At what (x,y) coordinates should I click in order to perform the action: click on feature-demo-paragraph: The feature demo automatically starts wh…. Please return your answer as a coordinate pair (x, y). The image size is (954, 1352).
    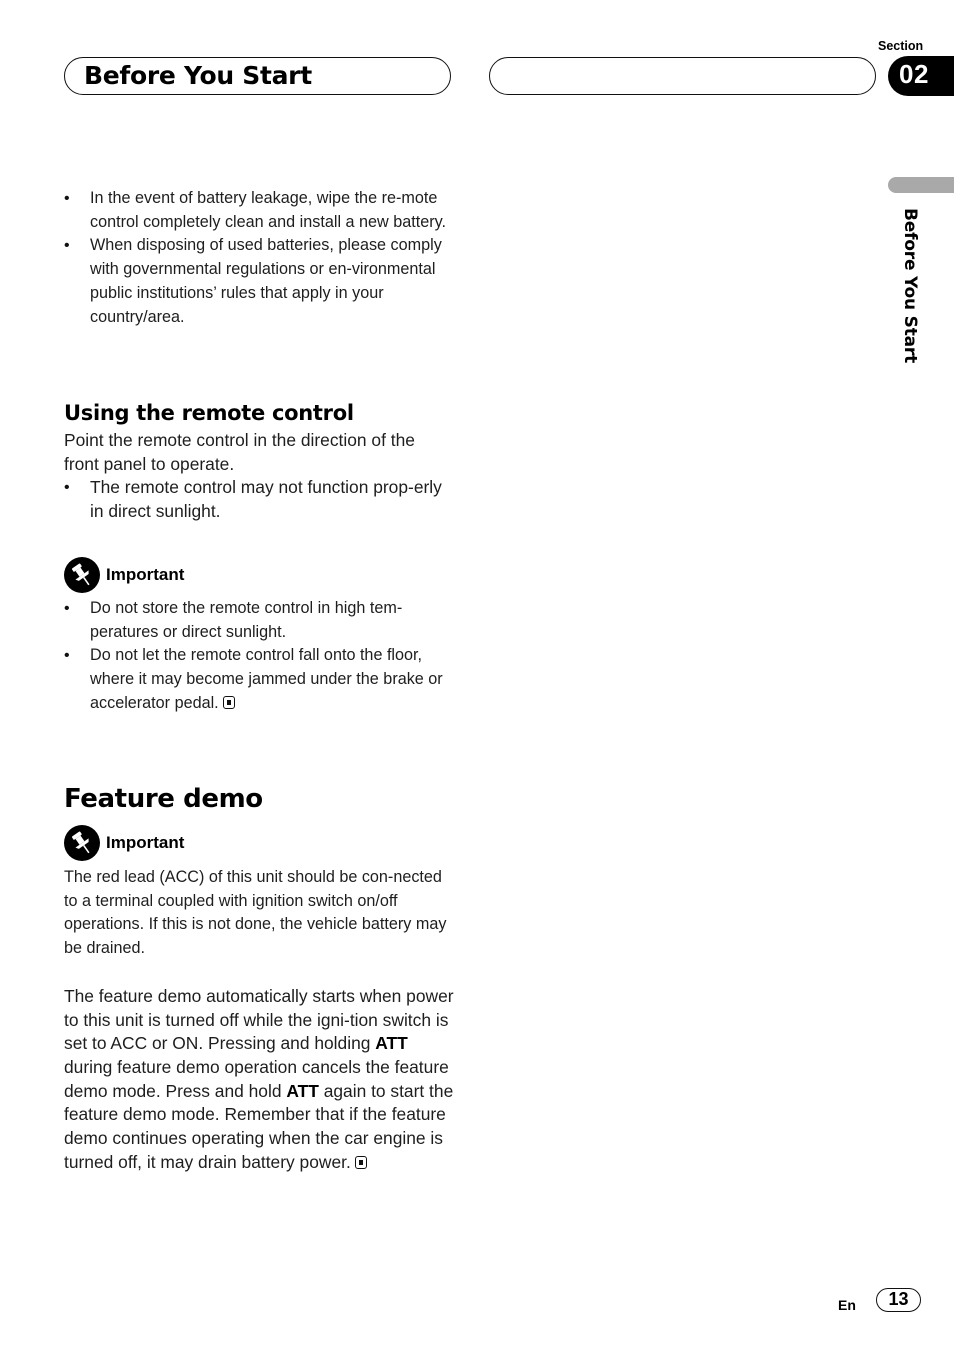
    Looking at the image, I should click on (259, 1080).